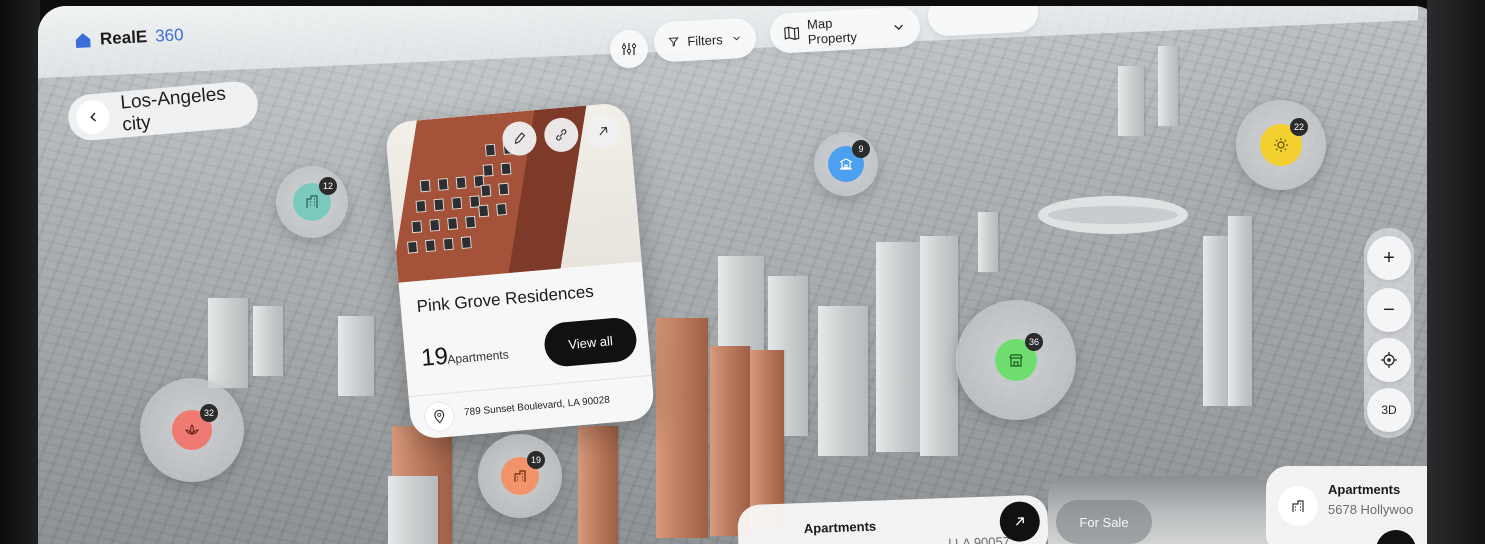  Describe the element at coordinates (20, 272) in the screenshot. I see `device-bezel-left` at that location.